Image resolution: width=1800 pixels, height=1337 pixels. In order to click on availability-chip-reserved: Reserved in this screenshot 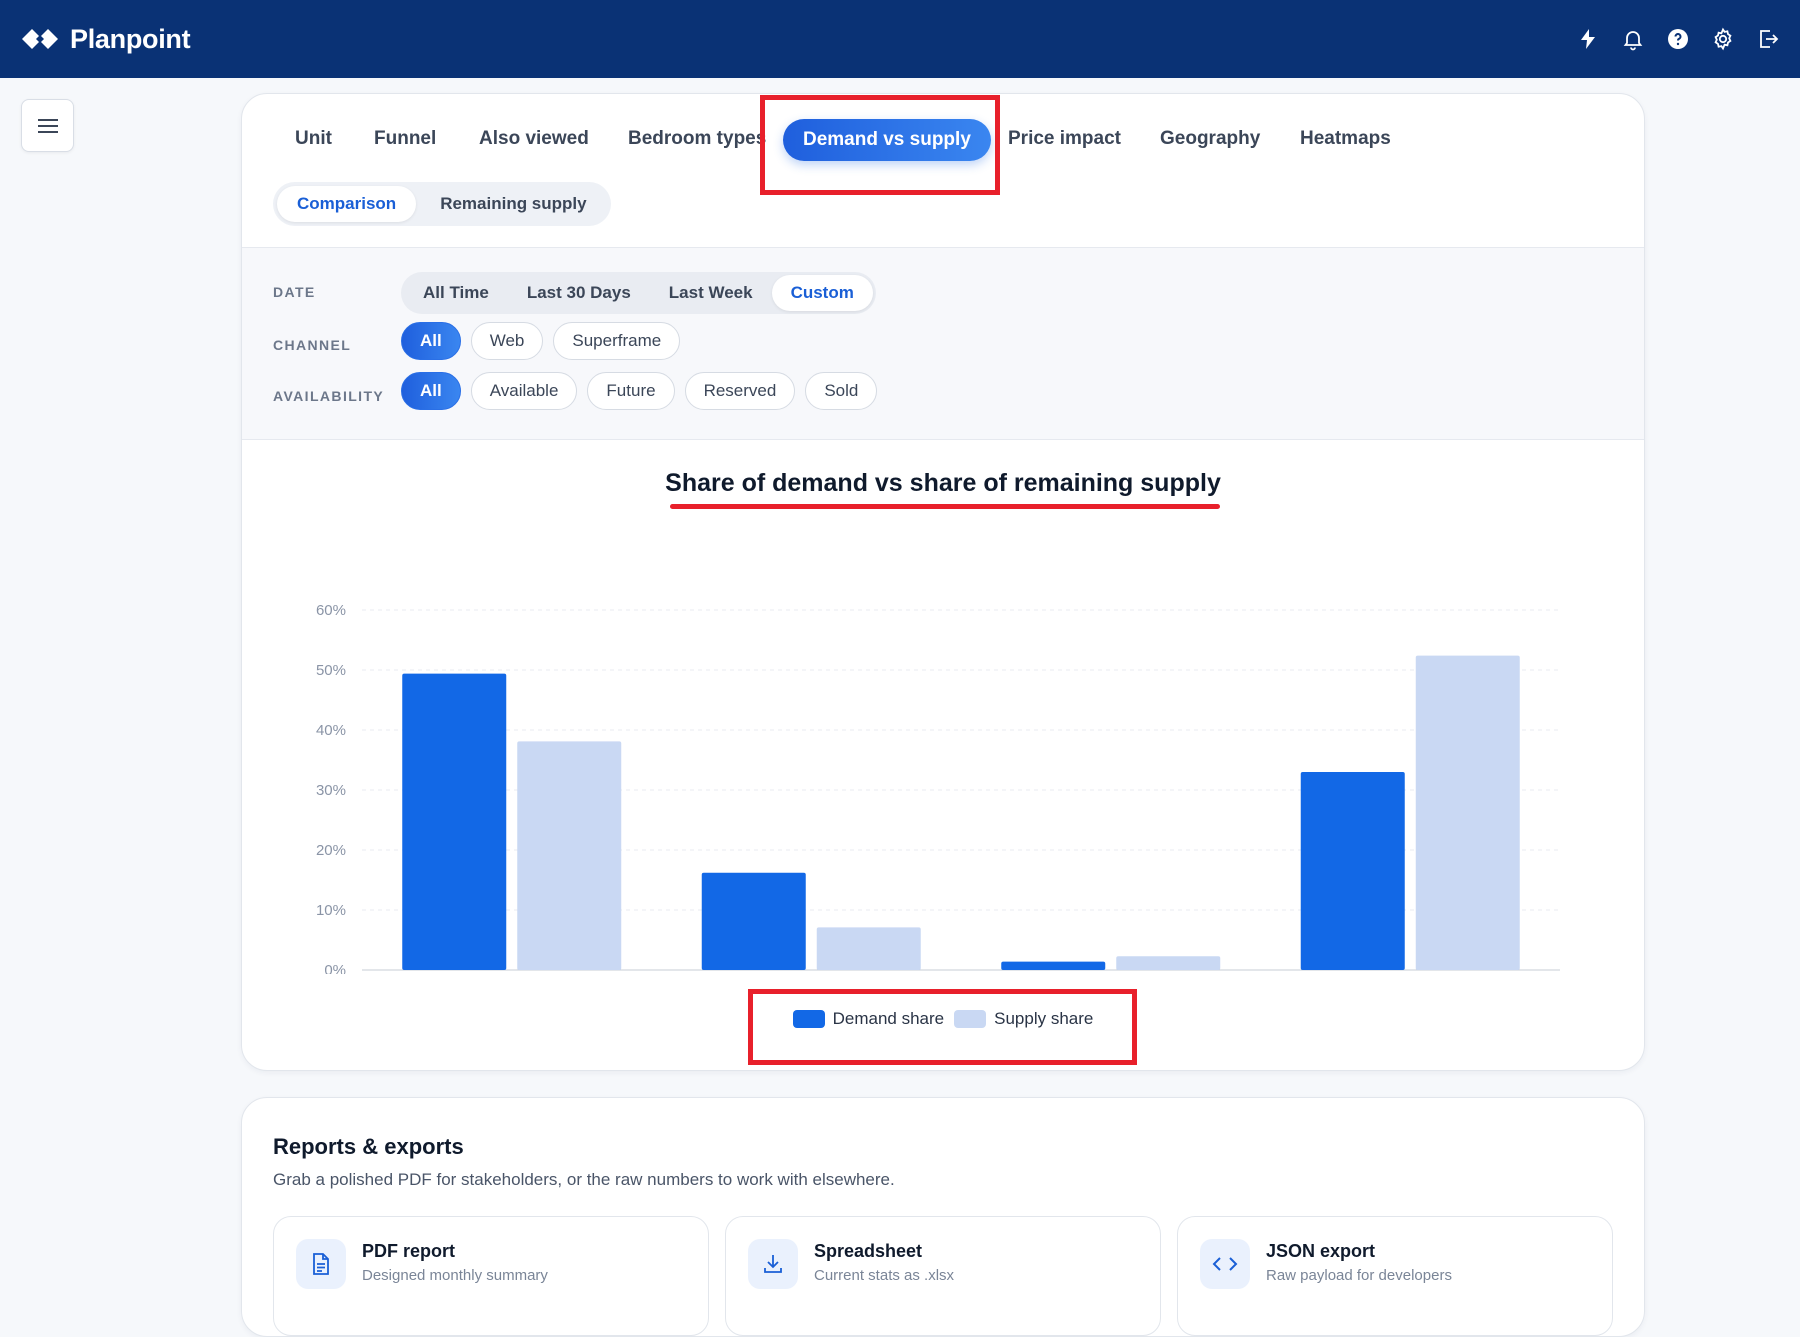, I will do `click(740, 391)`.